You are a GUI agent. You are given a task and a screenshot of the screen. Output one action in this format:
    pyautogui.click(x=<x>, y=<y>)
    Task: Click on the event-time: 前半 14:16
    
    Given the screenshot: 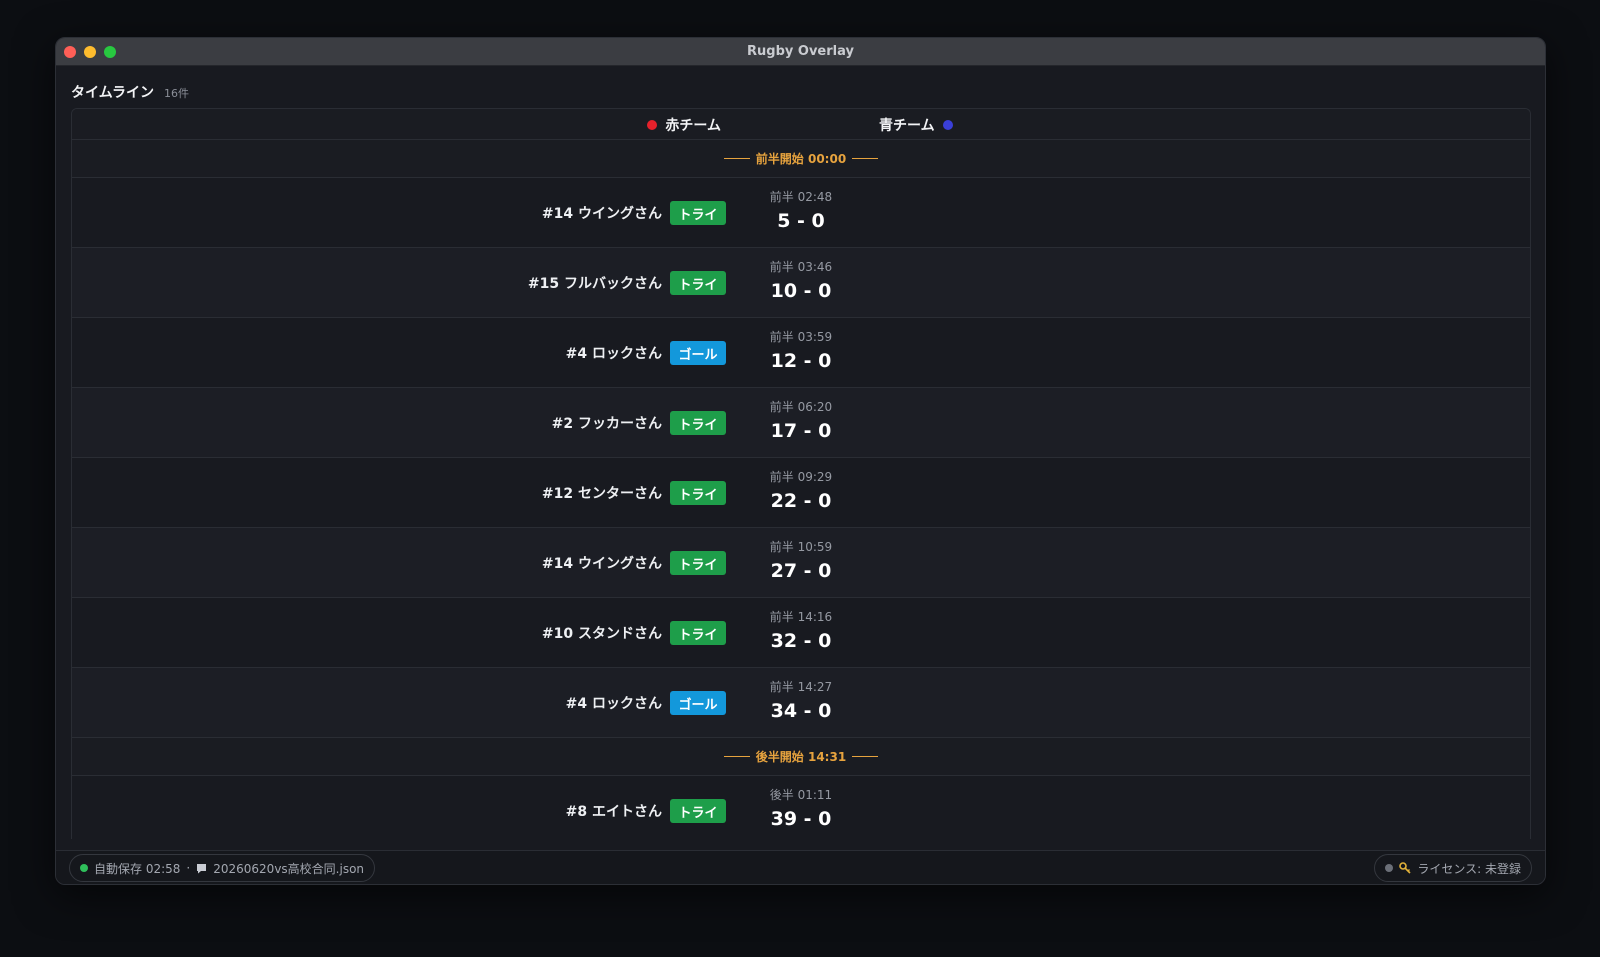 What is the action you would take?
    pyautogui.click(x=801, y=617)
    